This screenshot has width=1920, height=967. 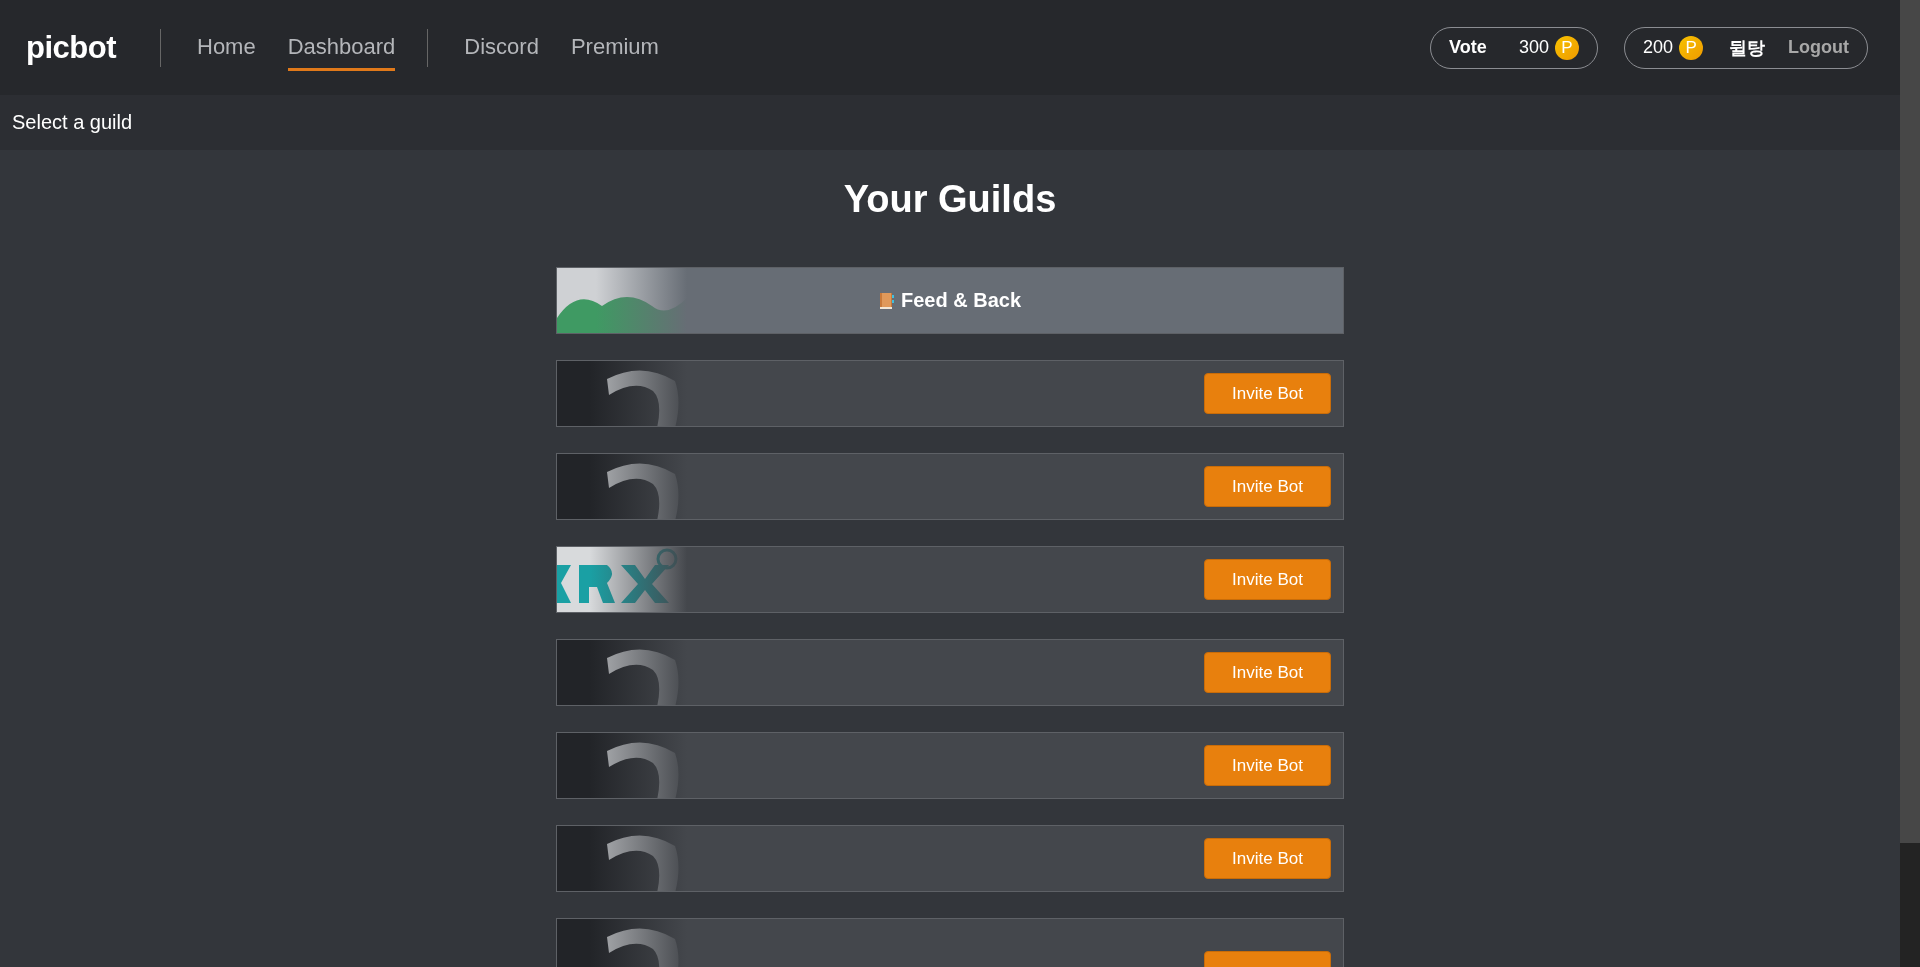 I want to click on brand-logo: picbot, so click(x=71, y=47).